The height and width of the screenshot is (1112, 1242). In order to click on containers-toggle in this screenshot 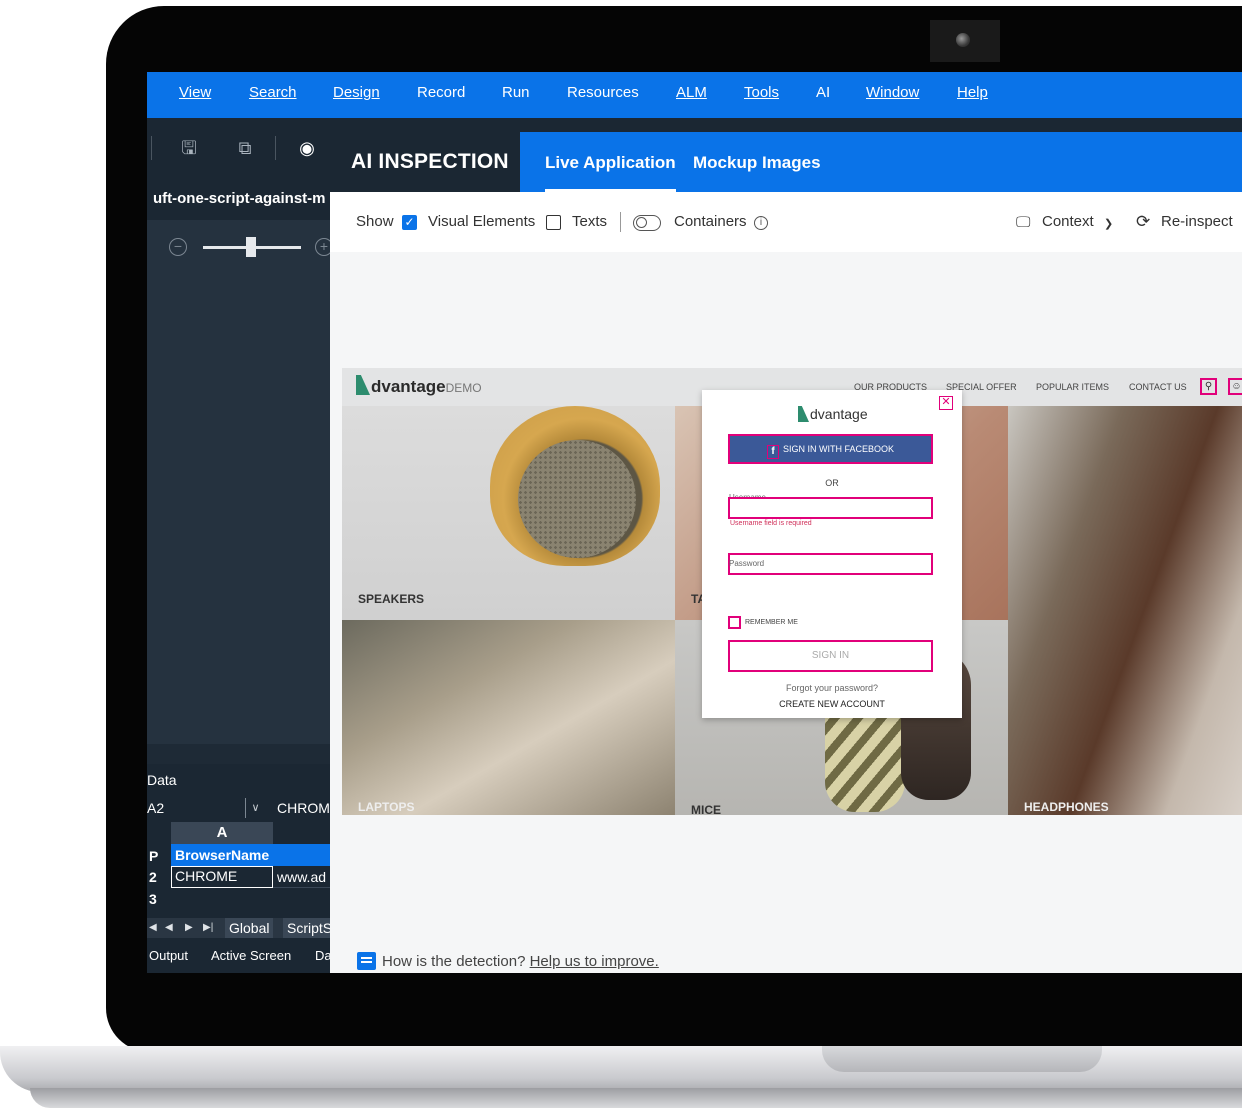, I will do `click(647, 223)`.